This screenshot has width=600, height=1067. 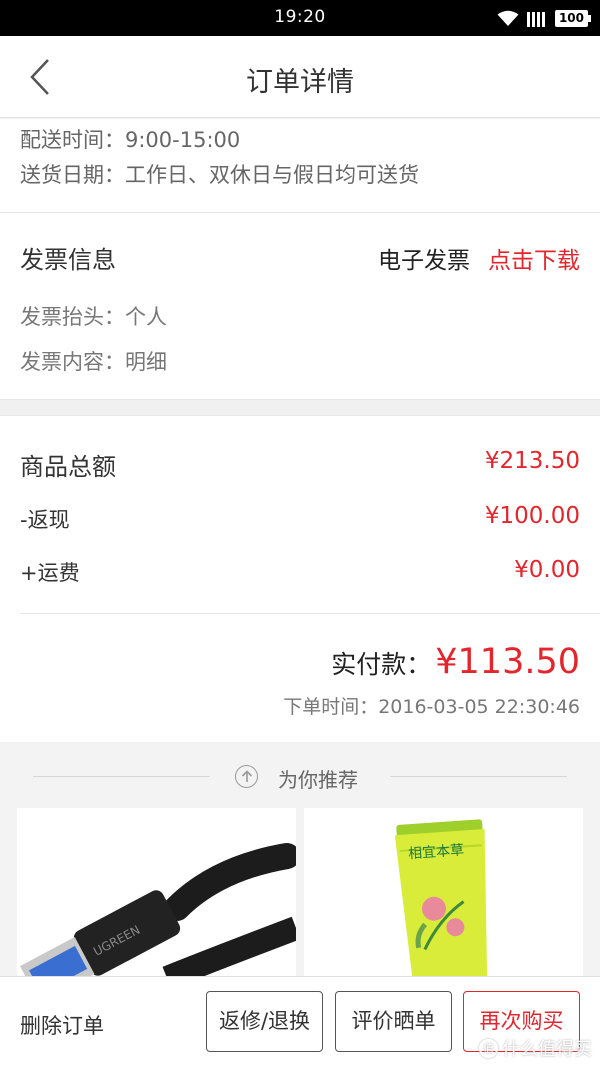 What do you see at coordinates (219, 175) in the screenshot?
I see `delivery-date: 送货日期：工作日、双休日与假日均可送货` at bounding box center [219, 175].